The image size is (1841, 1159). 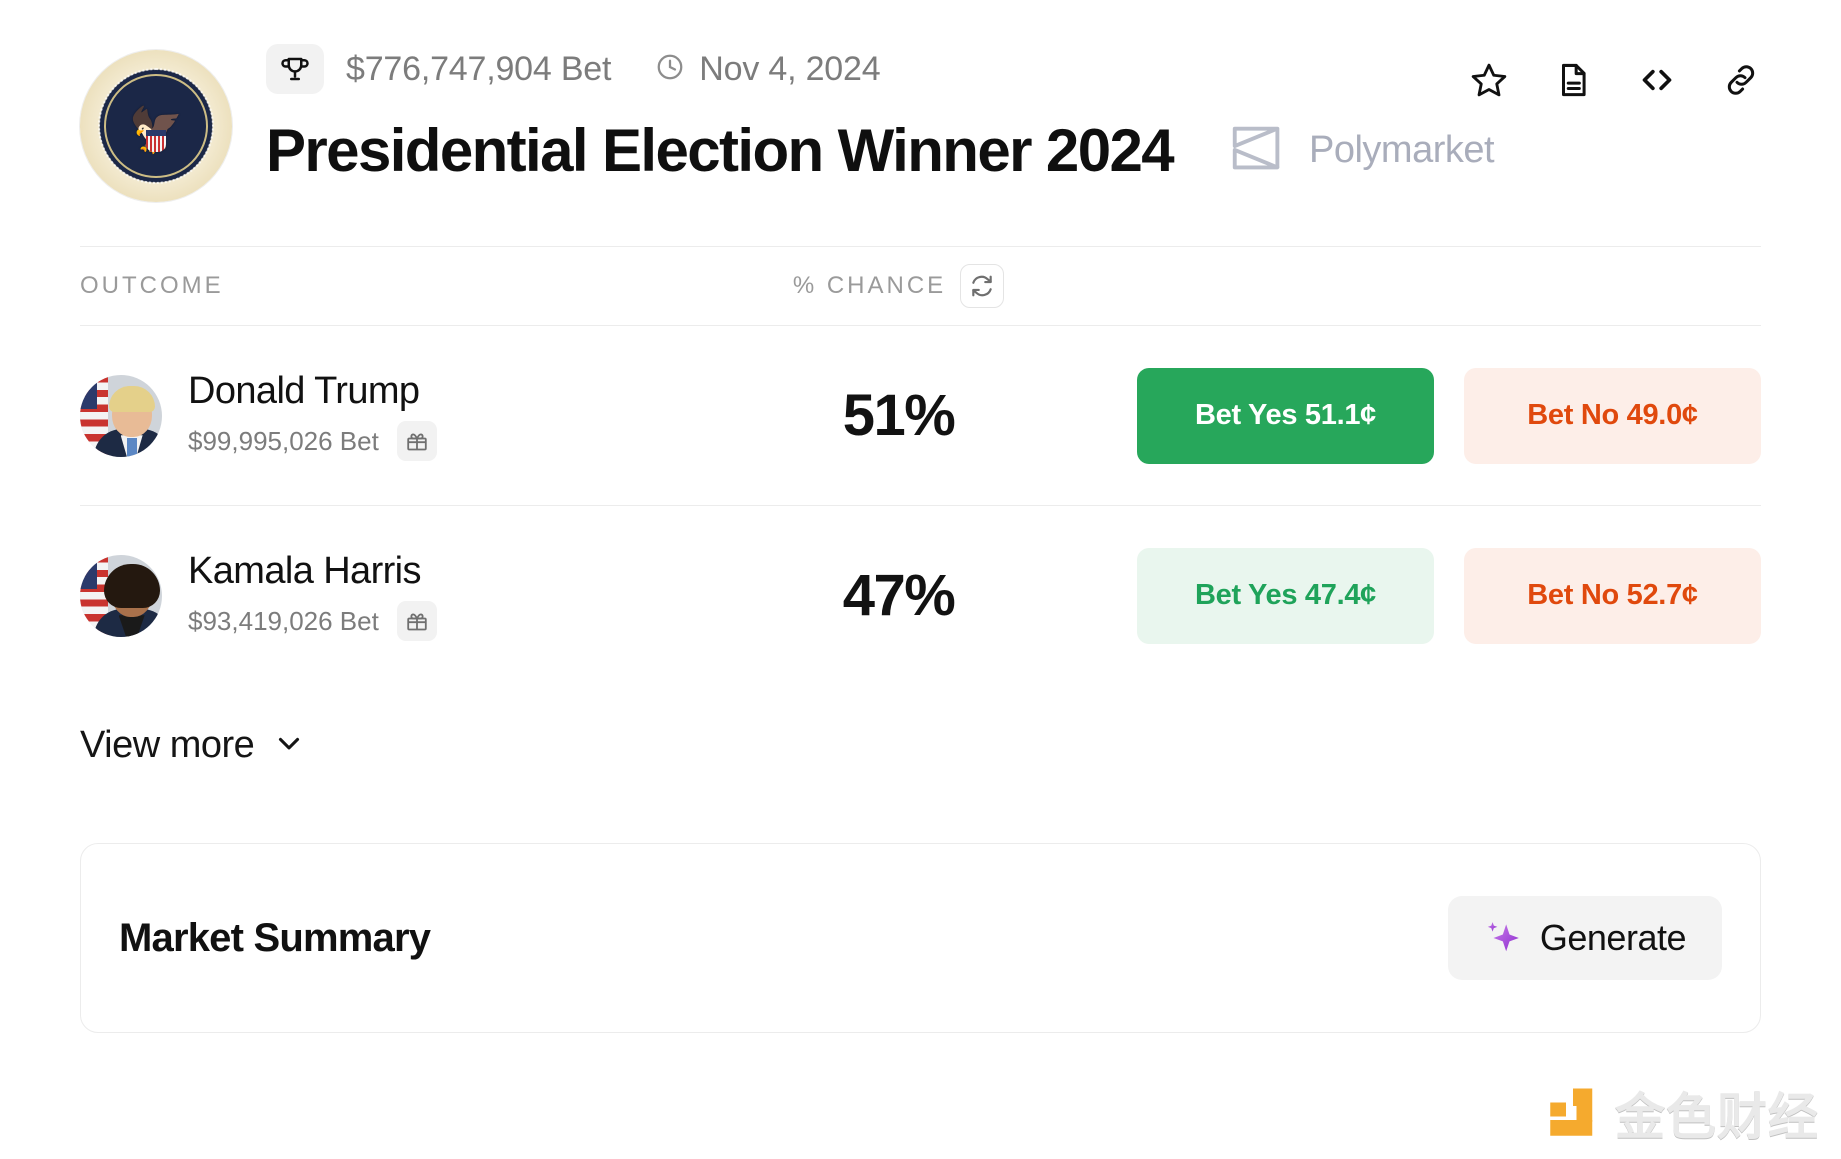 I want to click on bet-no-button: Bet No 49.0¢, so click(x=1612, y=415).